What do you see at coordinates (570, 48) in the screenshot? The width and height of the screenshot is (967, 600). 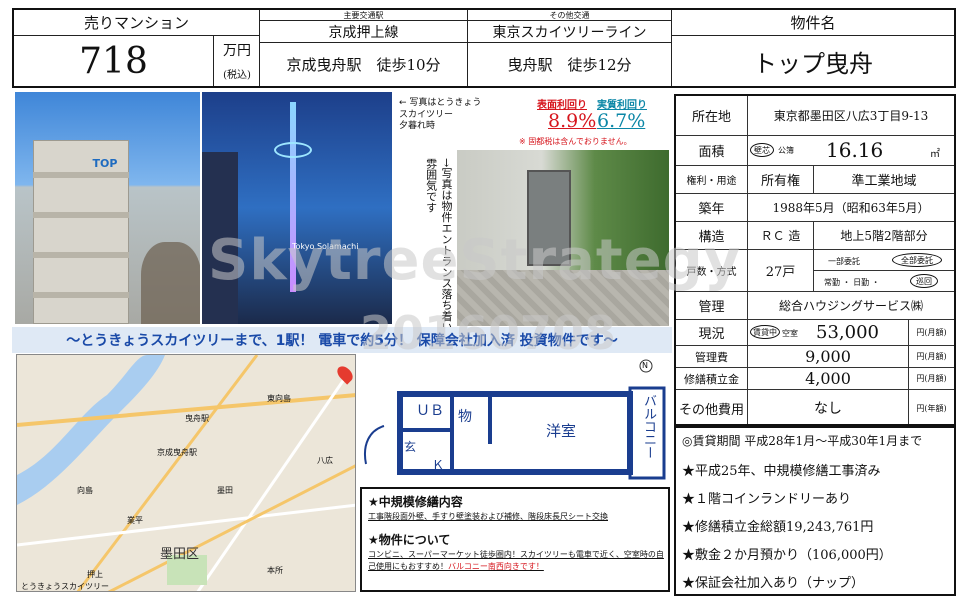 I see `other-station-block: その他交通 東京スカイツリーライン 曳舟駅 徒歩12分` at bounding box center [570, 48].